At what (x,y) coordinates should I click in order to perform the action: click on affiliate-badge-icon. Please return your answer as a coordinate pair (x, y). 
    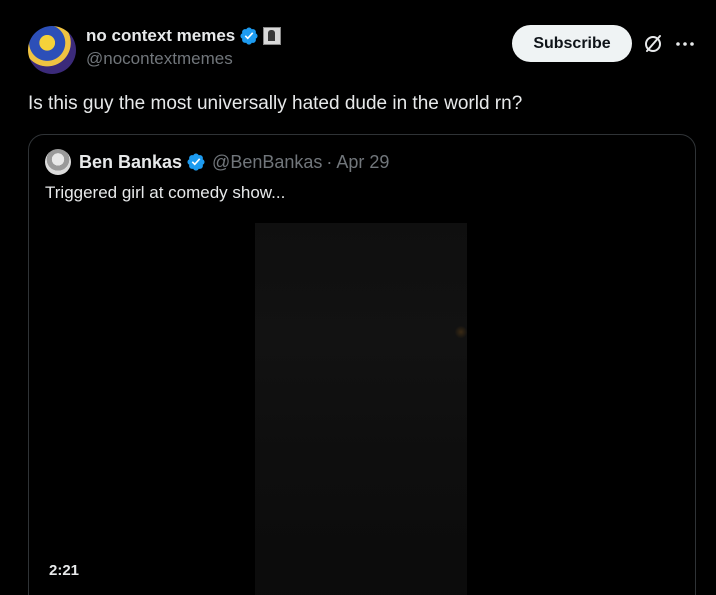
    Looking at the image, I should click on (272, 36).